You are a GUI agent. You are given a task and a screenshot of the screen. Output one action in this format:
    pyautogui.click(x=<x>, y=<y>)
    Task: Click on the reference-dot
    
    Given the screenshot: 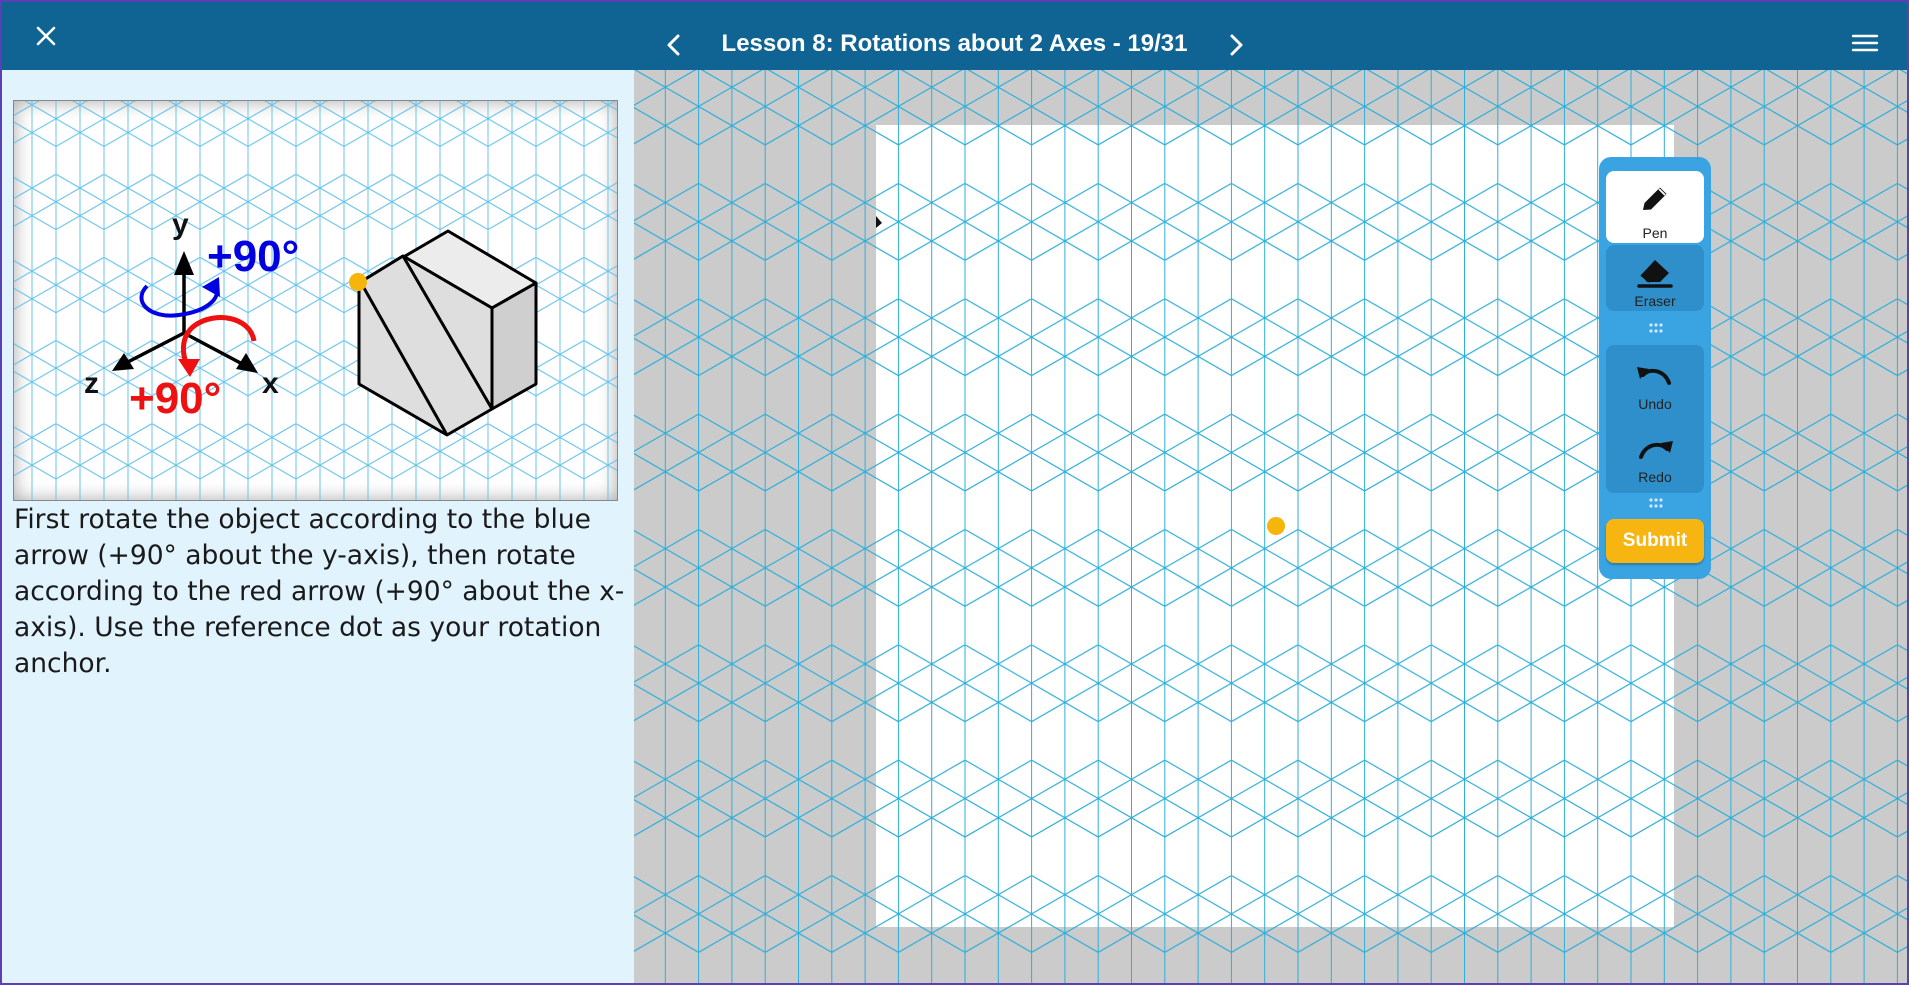 What is the action you would take?
    pyautogui.click(x=358, y=282)
    